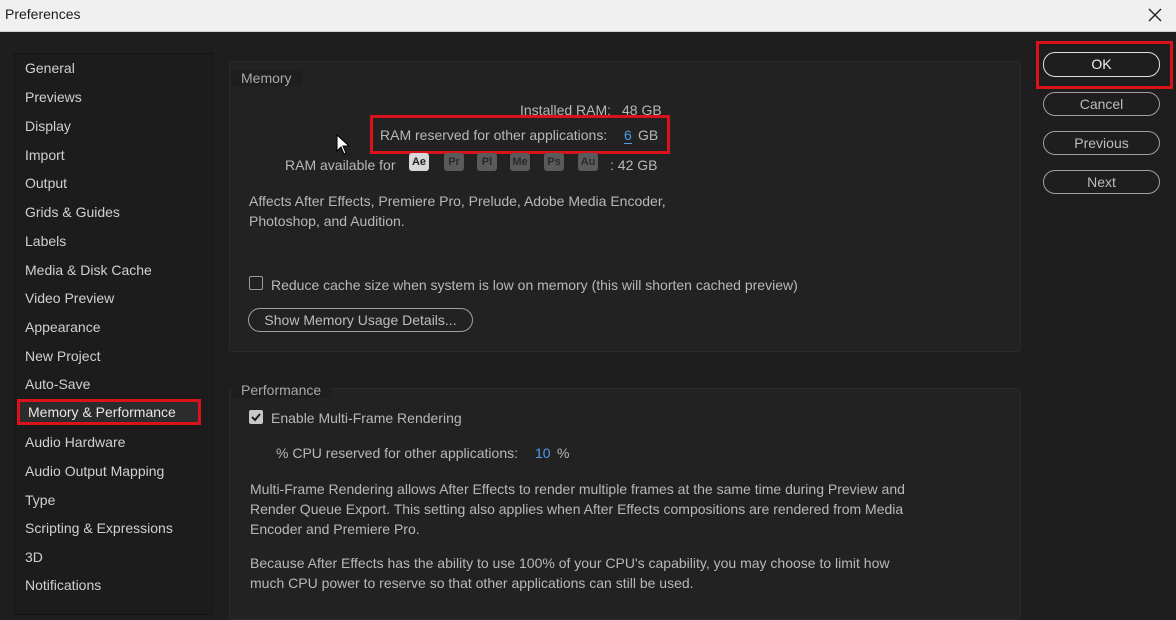 This screenshot has width=1176, height=620. Describe the element at coordinates (1101, 104) in the screenshot. I see `cancel-button: Cancel` at that location.